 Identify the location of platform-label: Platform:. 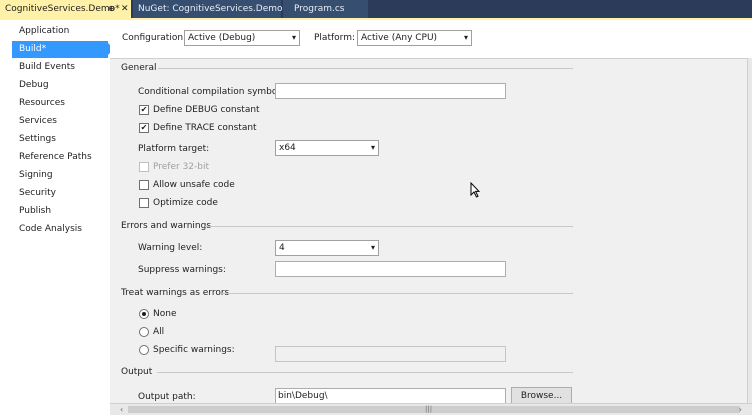
(334, 38).